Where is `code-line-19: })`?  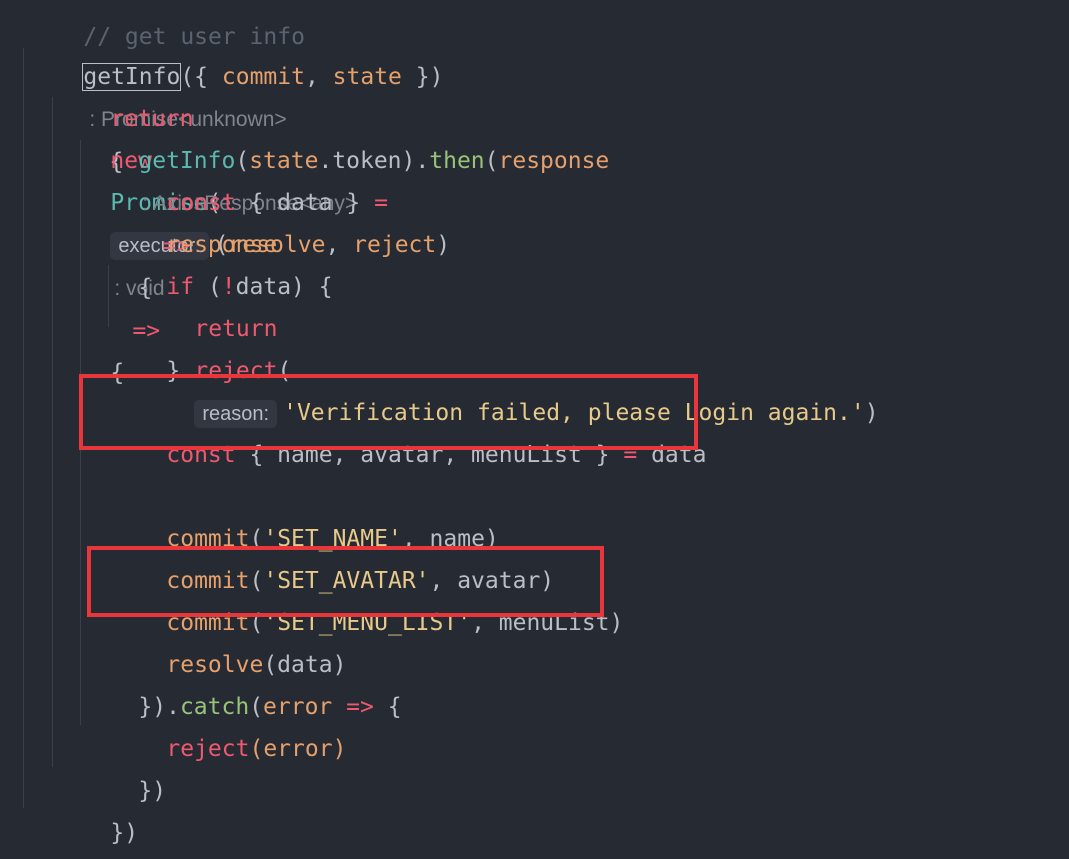
code-line-19: }) is located at coordinates (96, 808).